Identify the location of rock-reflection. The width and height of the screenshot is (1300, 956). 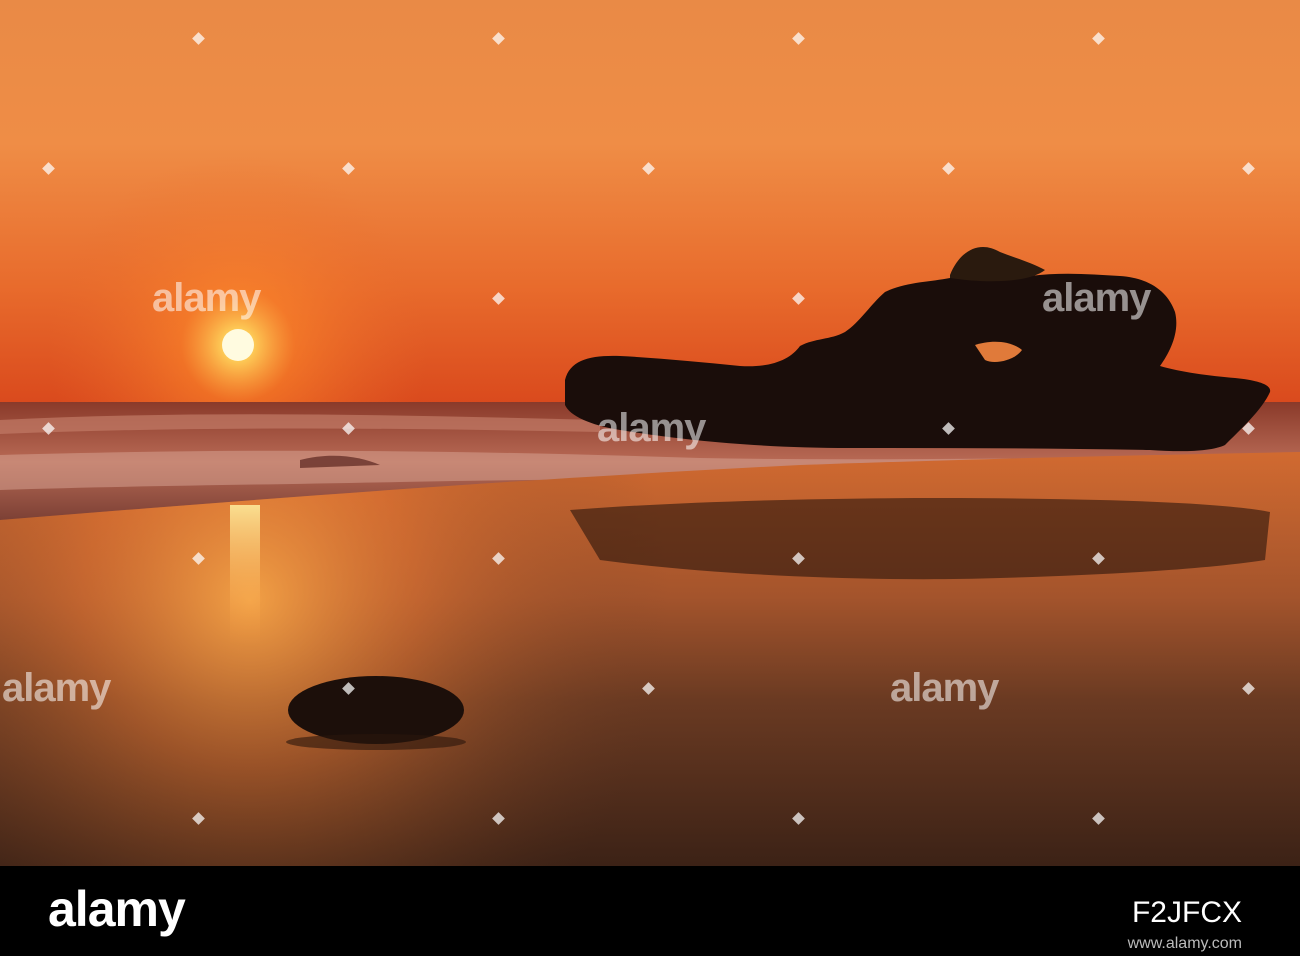
(920, 539).